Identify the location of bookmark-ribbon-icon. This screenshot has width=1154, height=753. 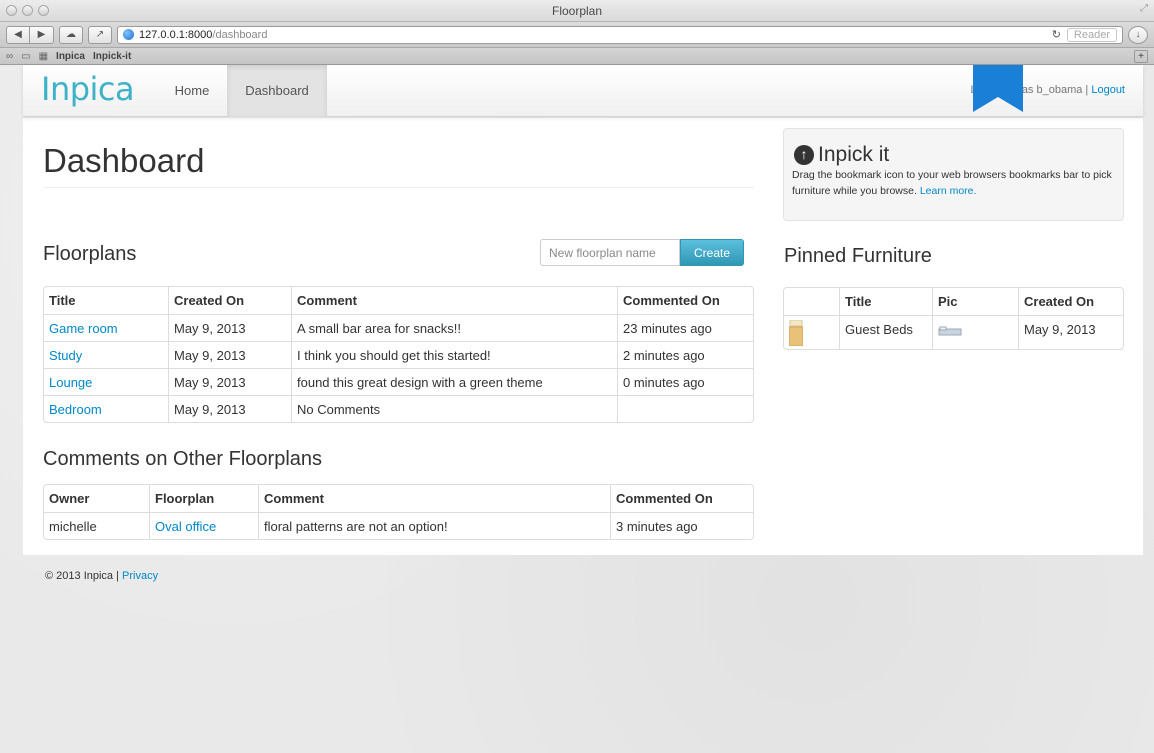
(998, 88).